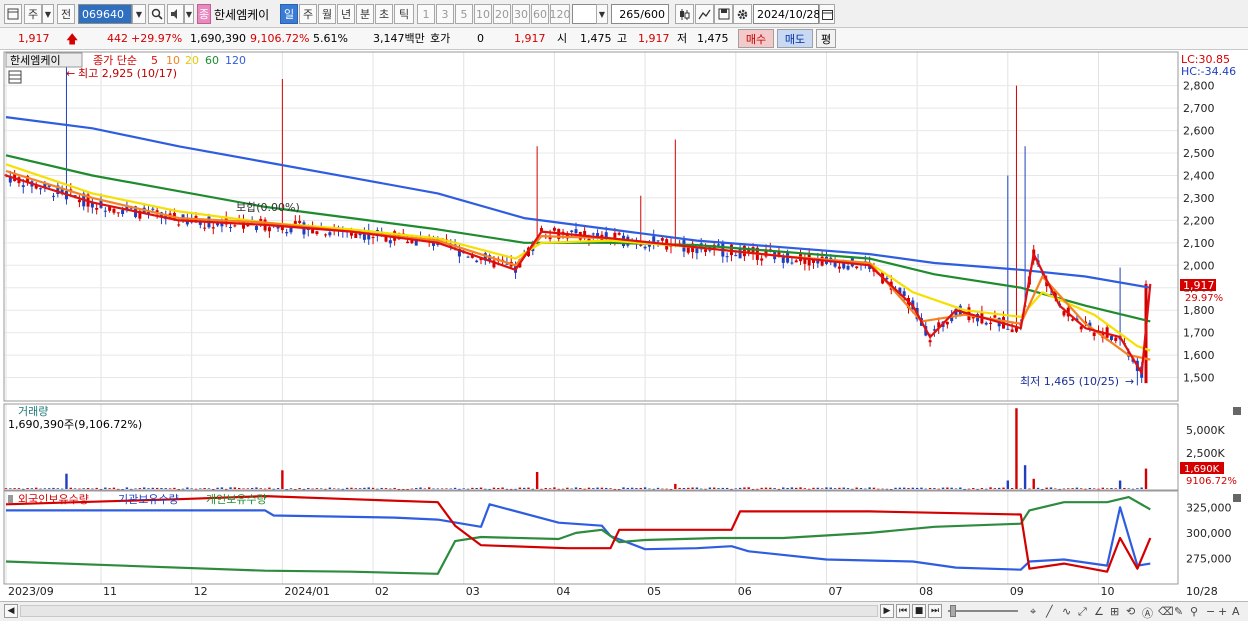  What do you see at coordinates (1194, 611) in the screenshot?
I see `zoom-in-icon: ⚲` at bounding box center [1194, 611].